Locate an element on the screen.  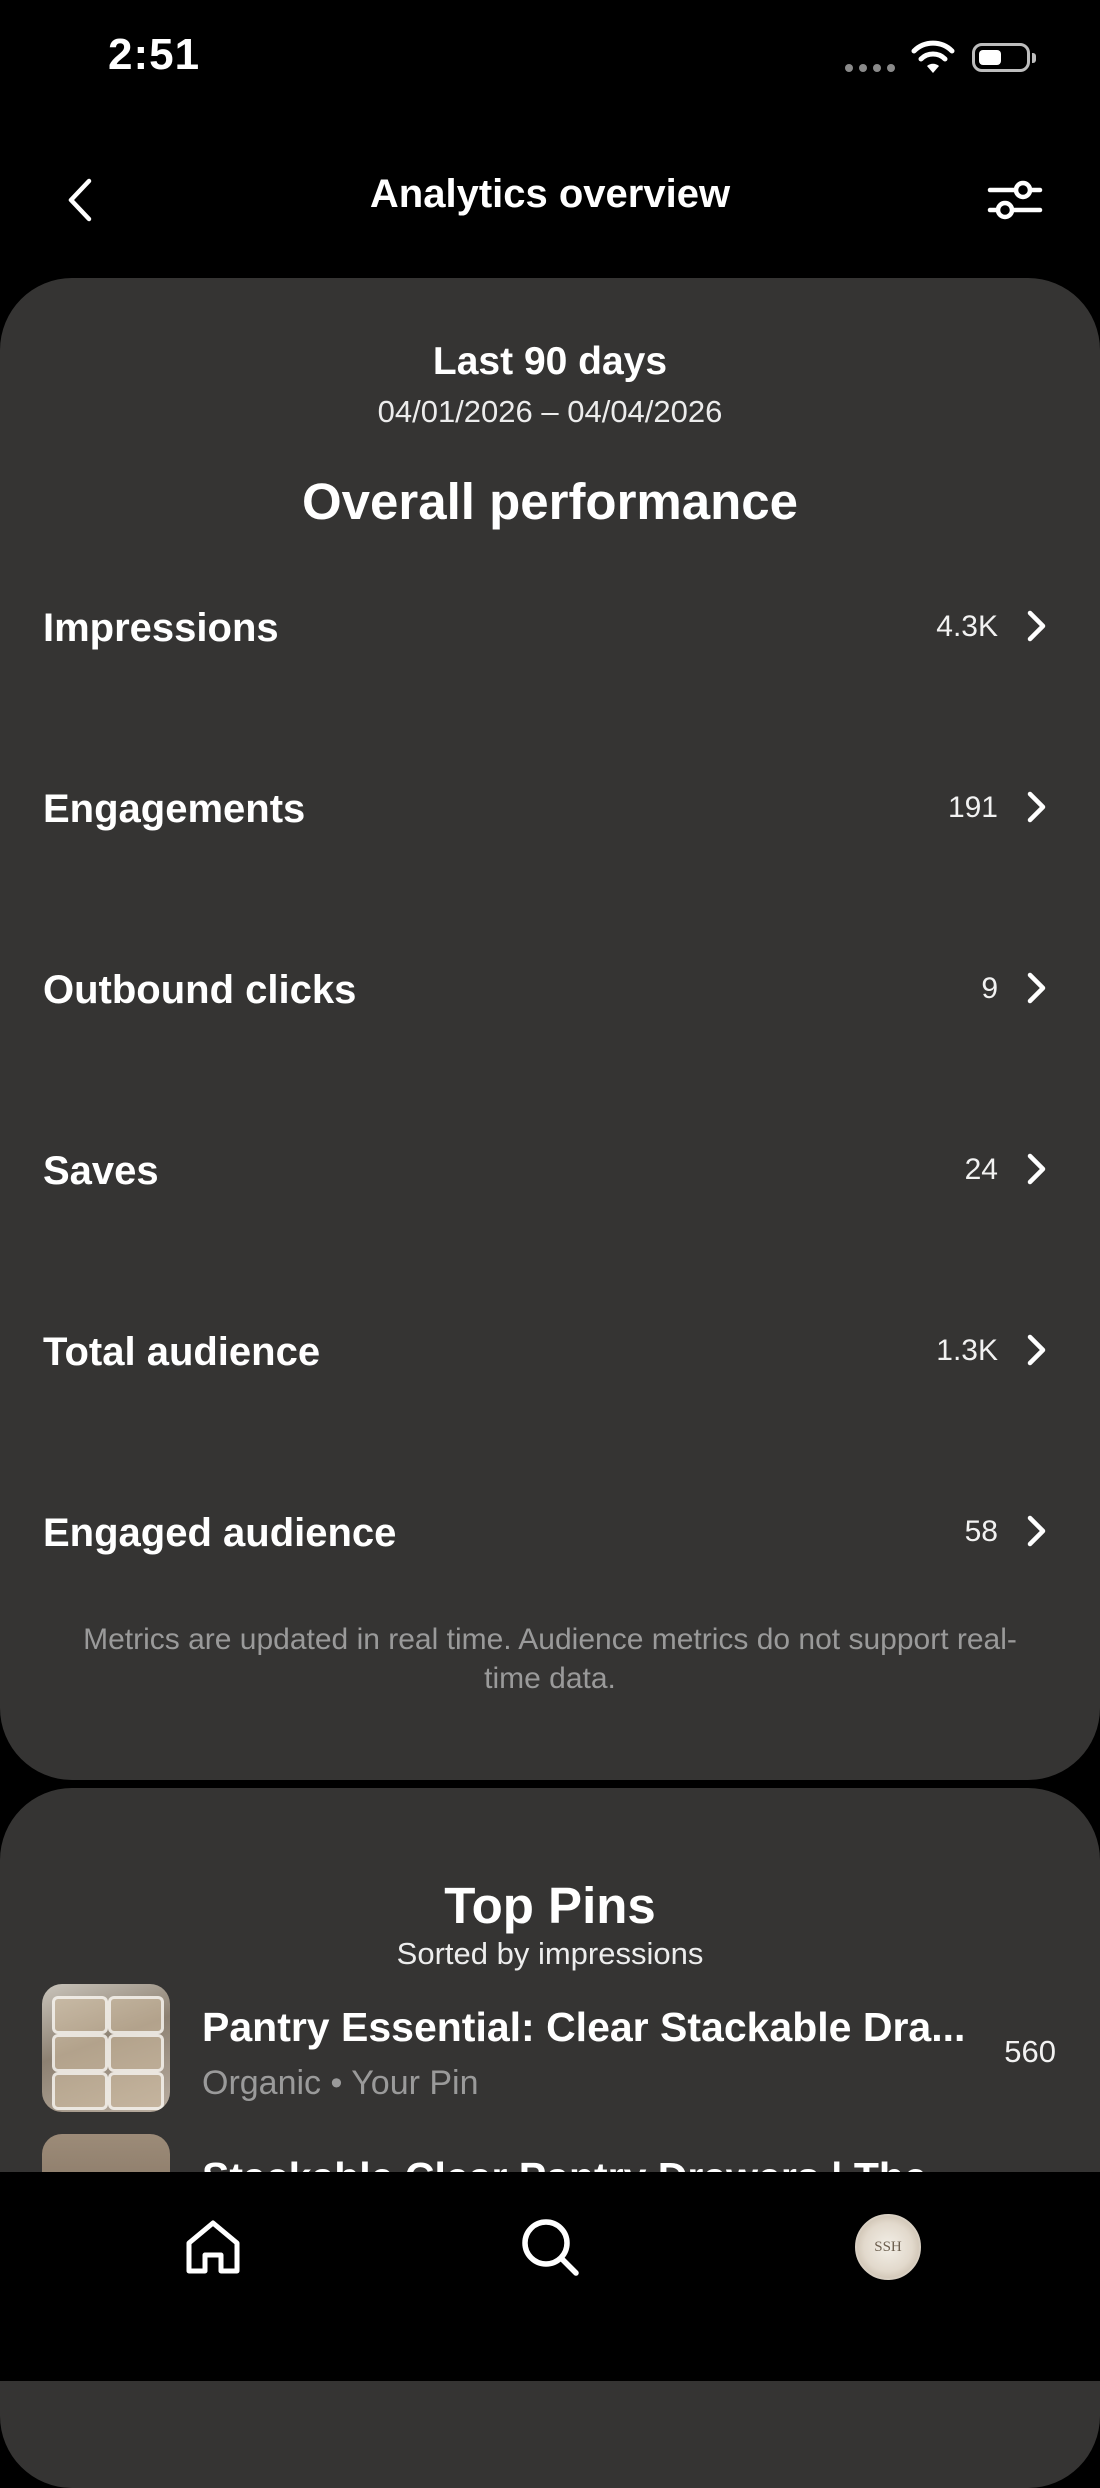
section-title-top-pins: Top Pins is located at coordinates (550, 1905).